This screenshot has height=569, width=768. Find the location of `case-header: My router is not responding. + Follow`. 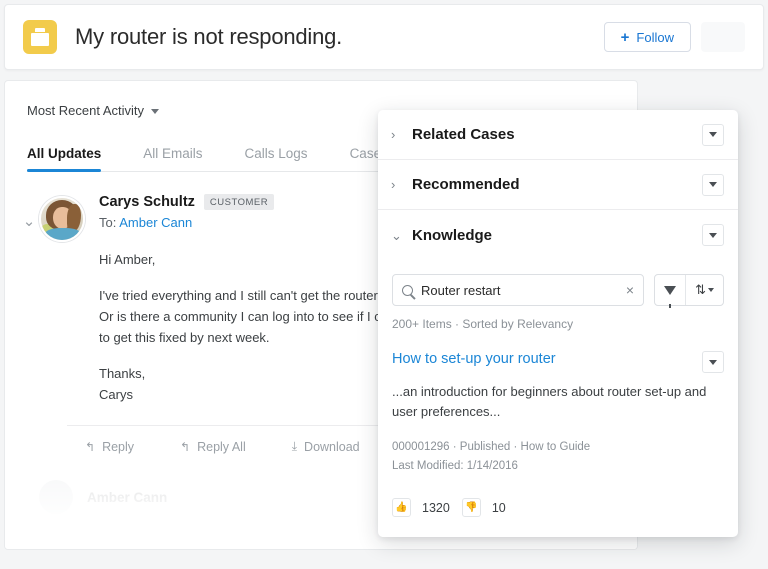

case-header: My router is not responding. + Follow is located at coordinates (384, 37).